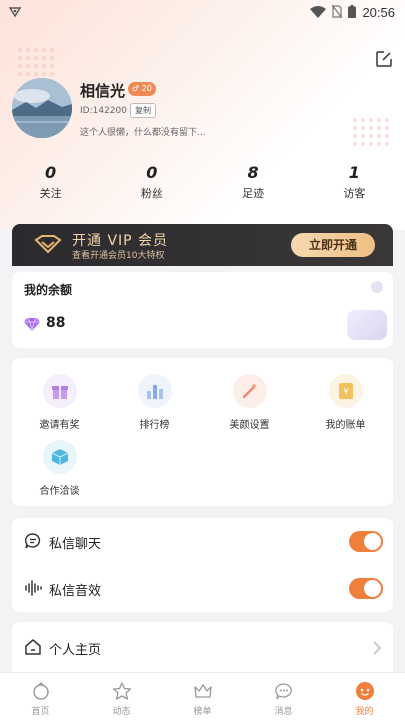 The height and width of the screenshot is (720, 405). I want to click on setting-row-private-chat: 私信聊天, so click(202, 541).